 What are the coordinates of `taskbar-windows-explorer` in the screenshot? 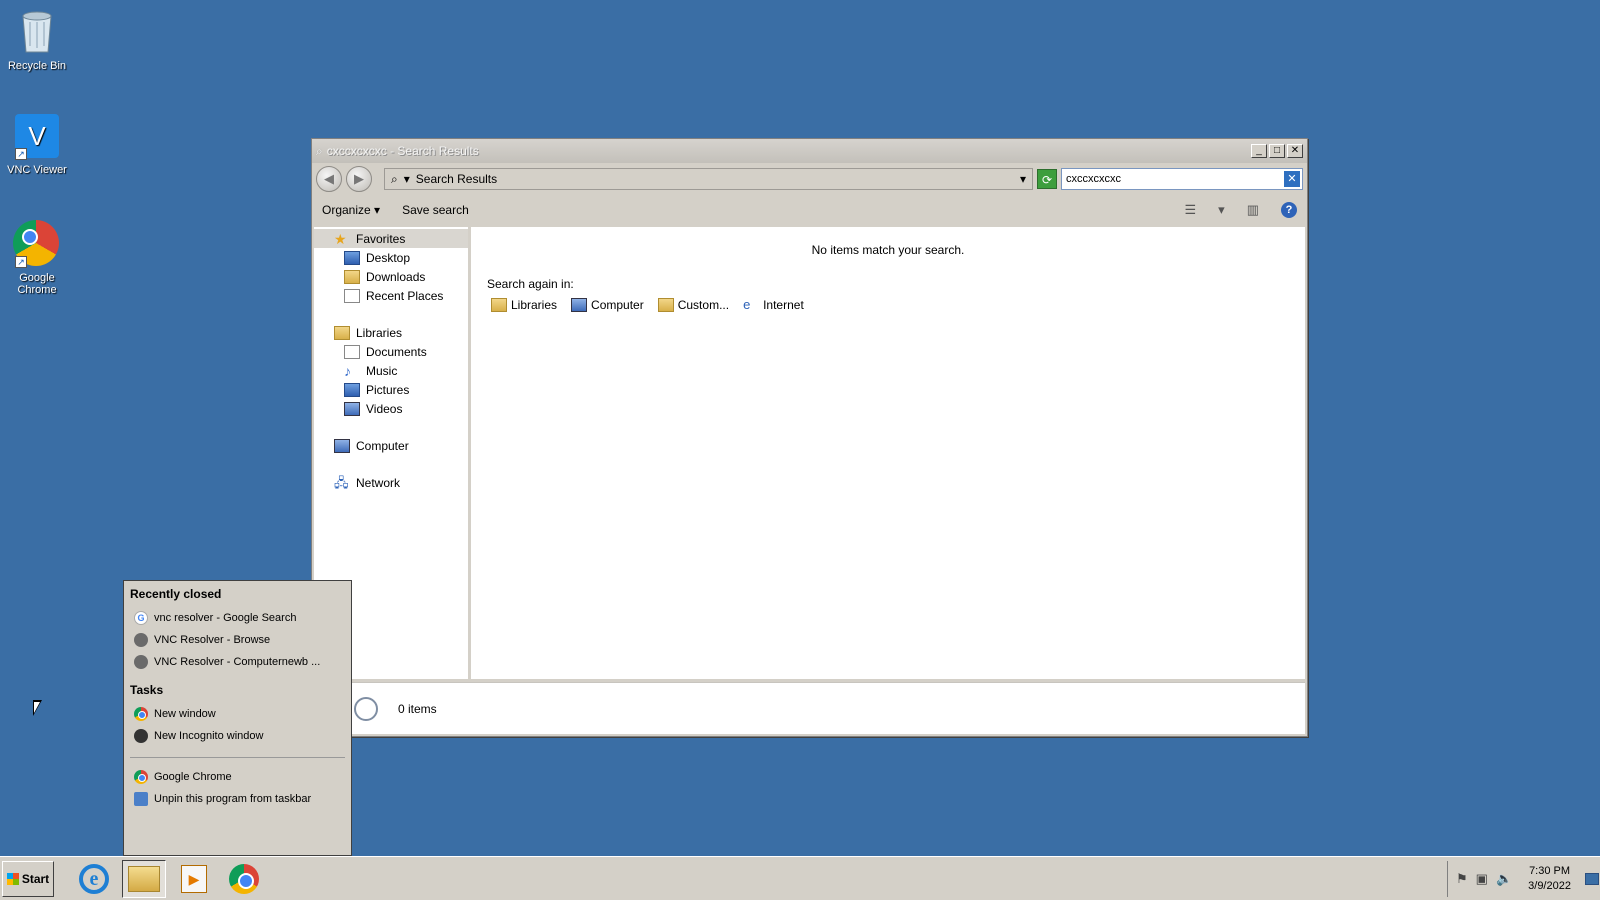 It's located at (144, 878).